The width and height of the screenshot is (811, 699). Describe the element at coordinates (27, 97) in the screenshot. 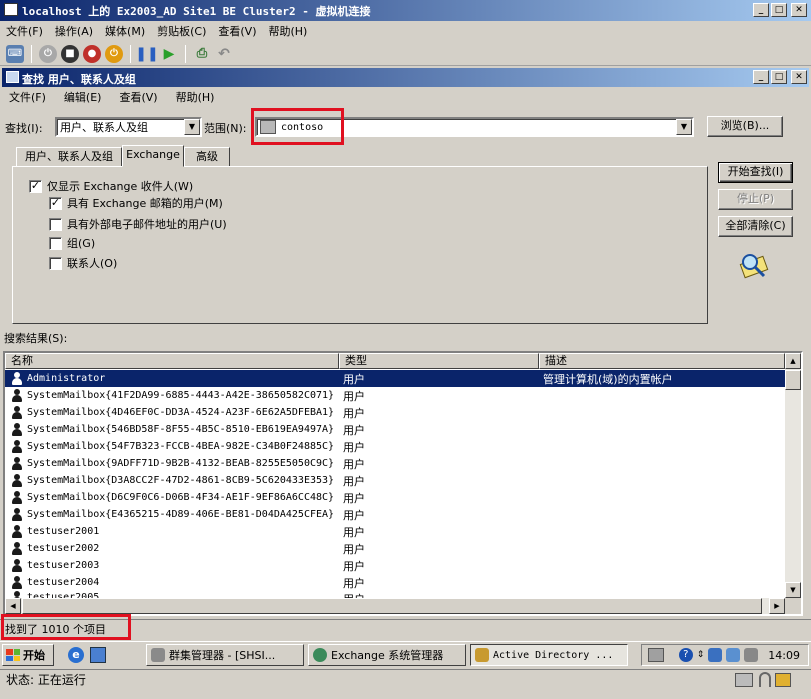

I see `find-menu-file: 文件(F)` at that location.